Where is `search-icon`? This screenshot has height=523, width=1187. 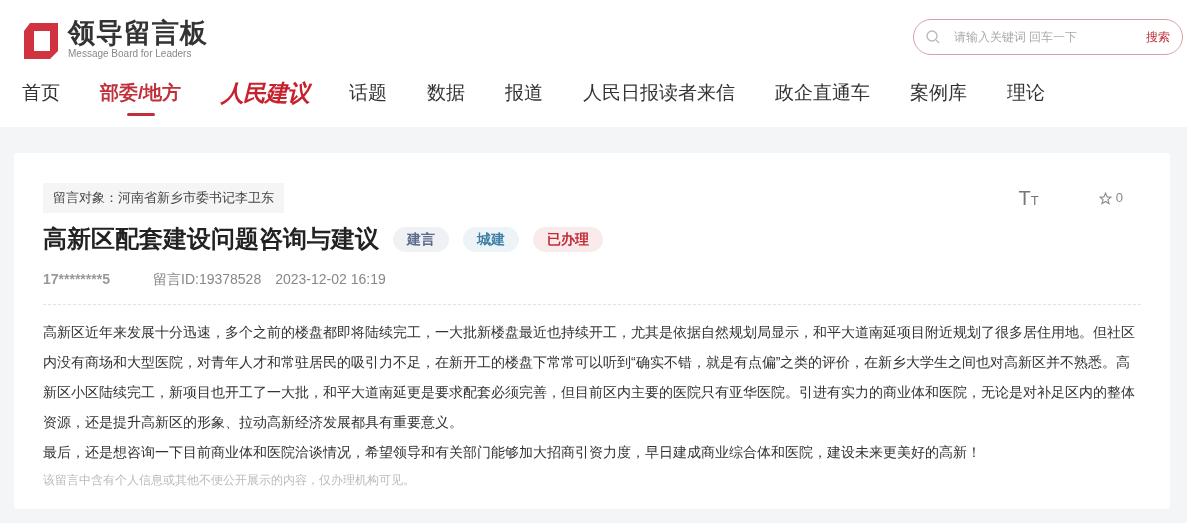 search-icon is located at coordinates (933, 36).